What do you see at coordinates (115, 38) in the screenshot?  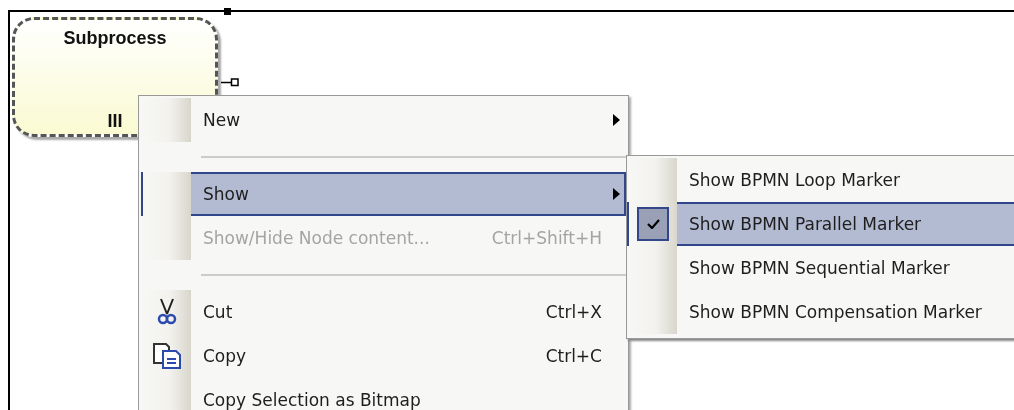 I see `node-title: Subprocess` at bounding box center [115, 38].